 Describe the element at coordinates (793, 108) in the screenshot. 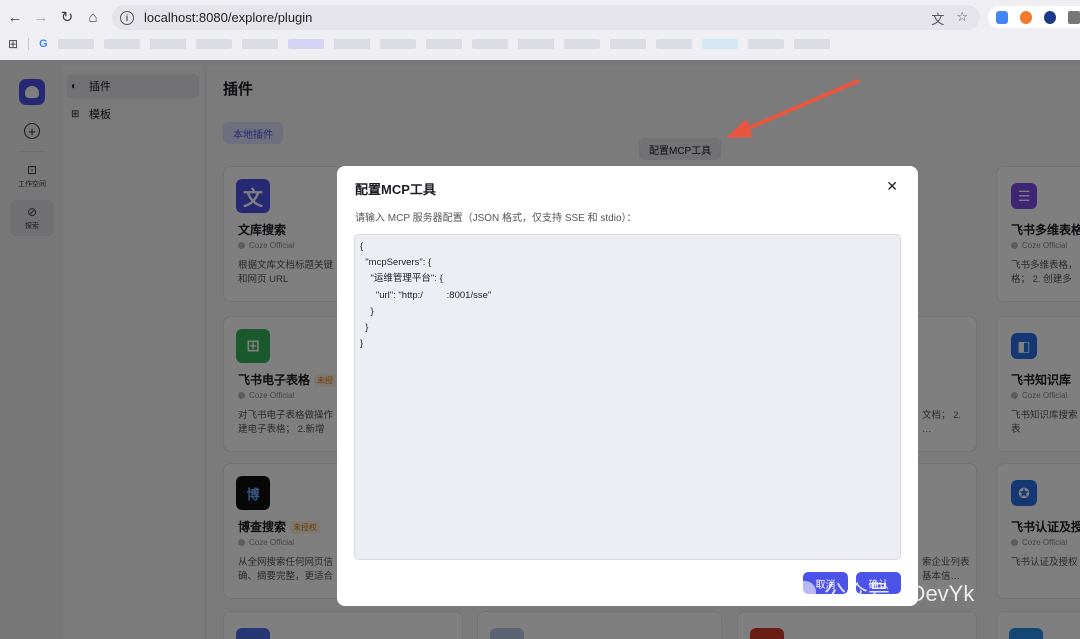

I see `annotation-arrow-icon` at that location.